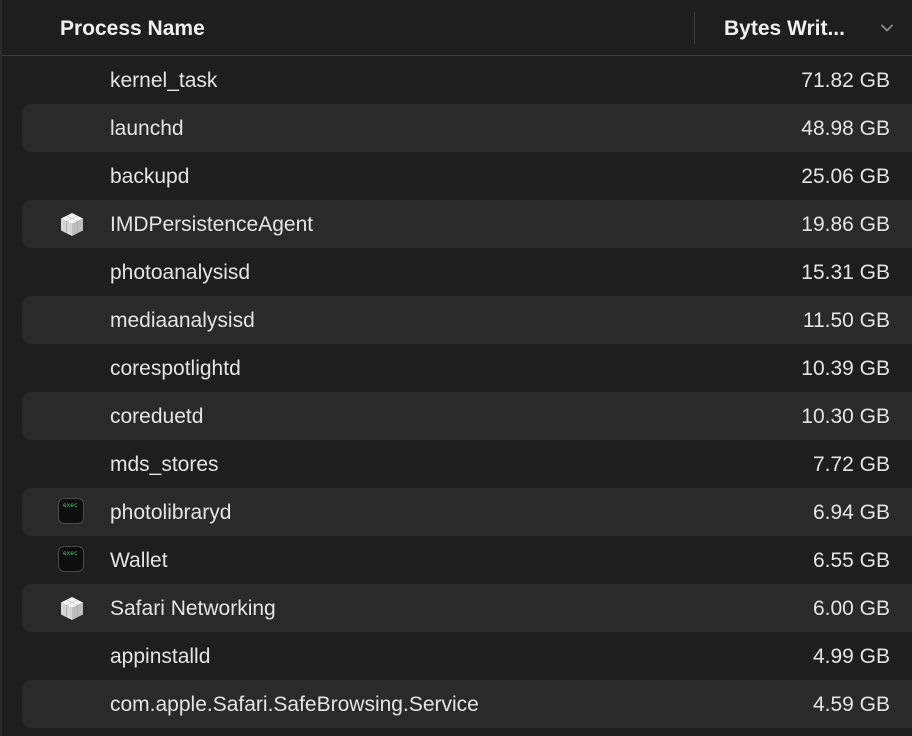 The image size is (912, 736). Describe the element at coordinates (164, 464) in the screenshot. I see `process-name-cell: mds_stores` at that location.